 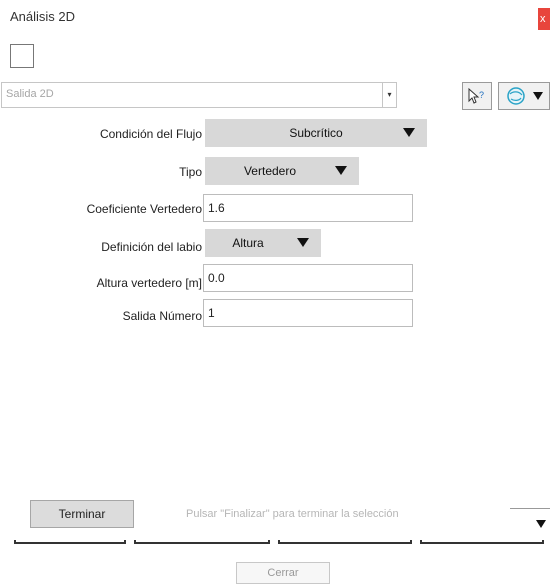 What do you see at coordinates (144, 209) in the screenshot?
I see `weir-coefficient-label: Coeficiente Vertedero` at bounding box center [144, 209].